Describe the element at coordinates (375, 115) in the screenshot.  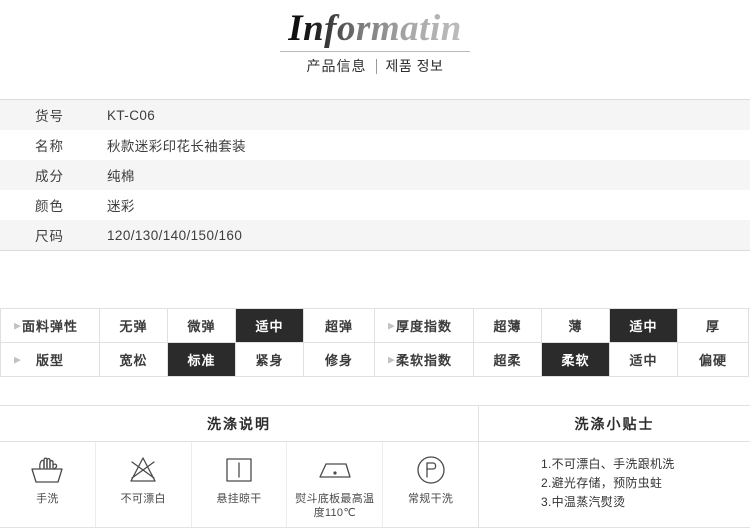
I see `table-row: 货号 KT-C06` at that location.